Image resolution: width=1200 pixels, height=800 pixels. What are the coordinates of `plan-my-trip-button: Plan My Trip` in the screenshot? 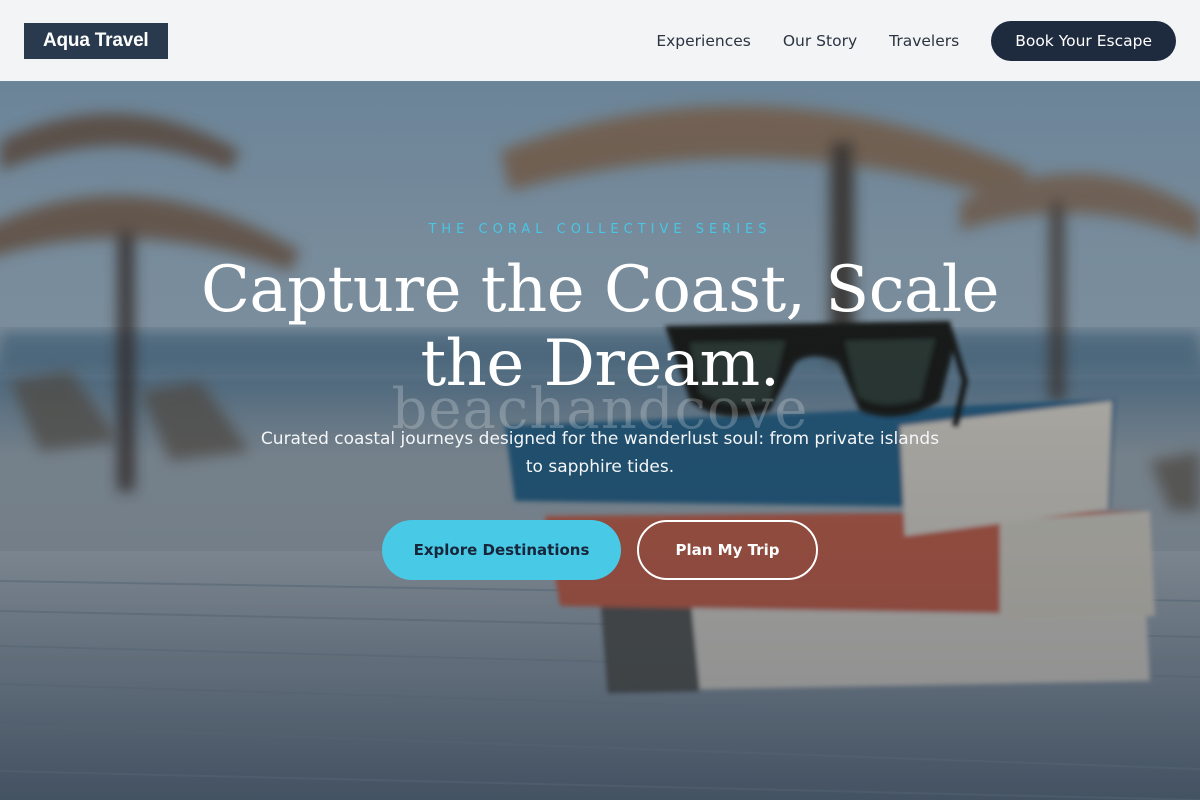 It's located at (727, 550).